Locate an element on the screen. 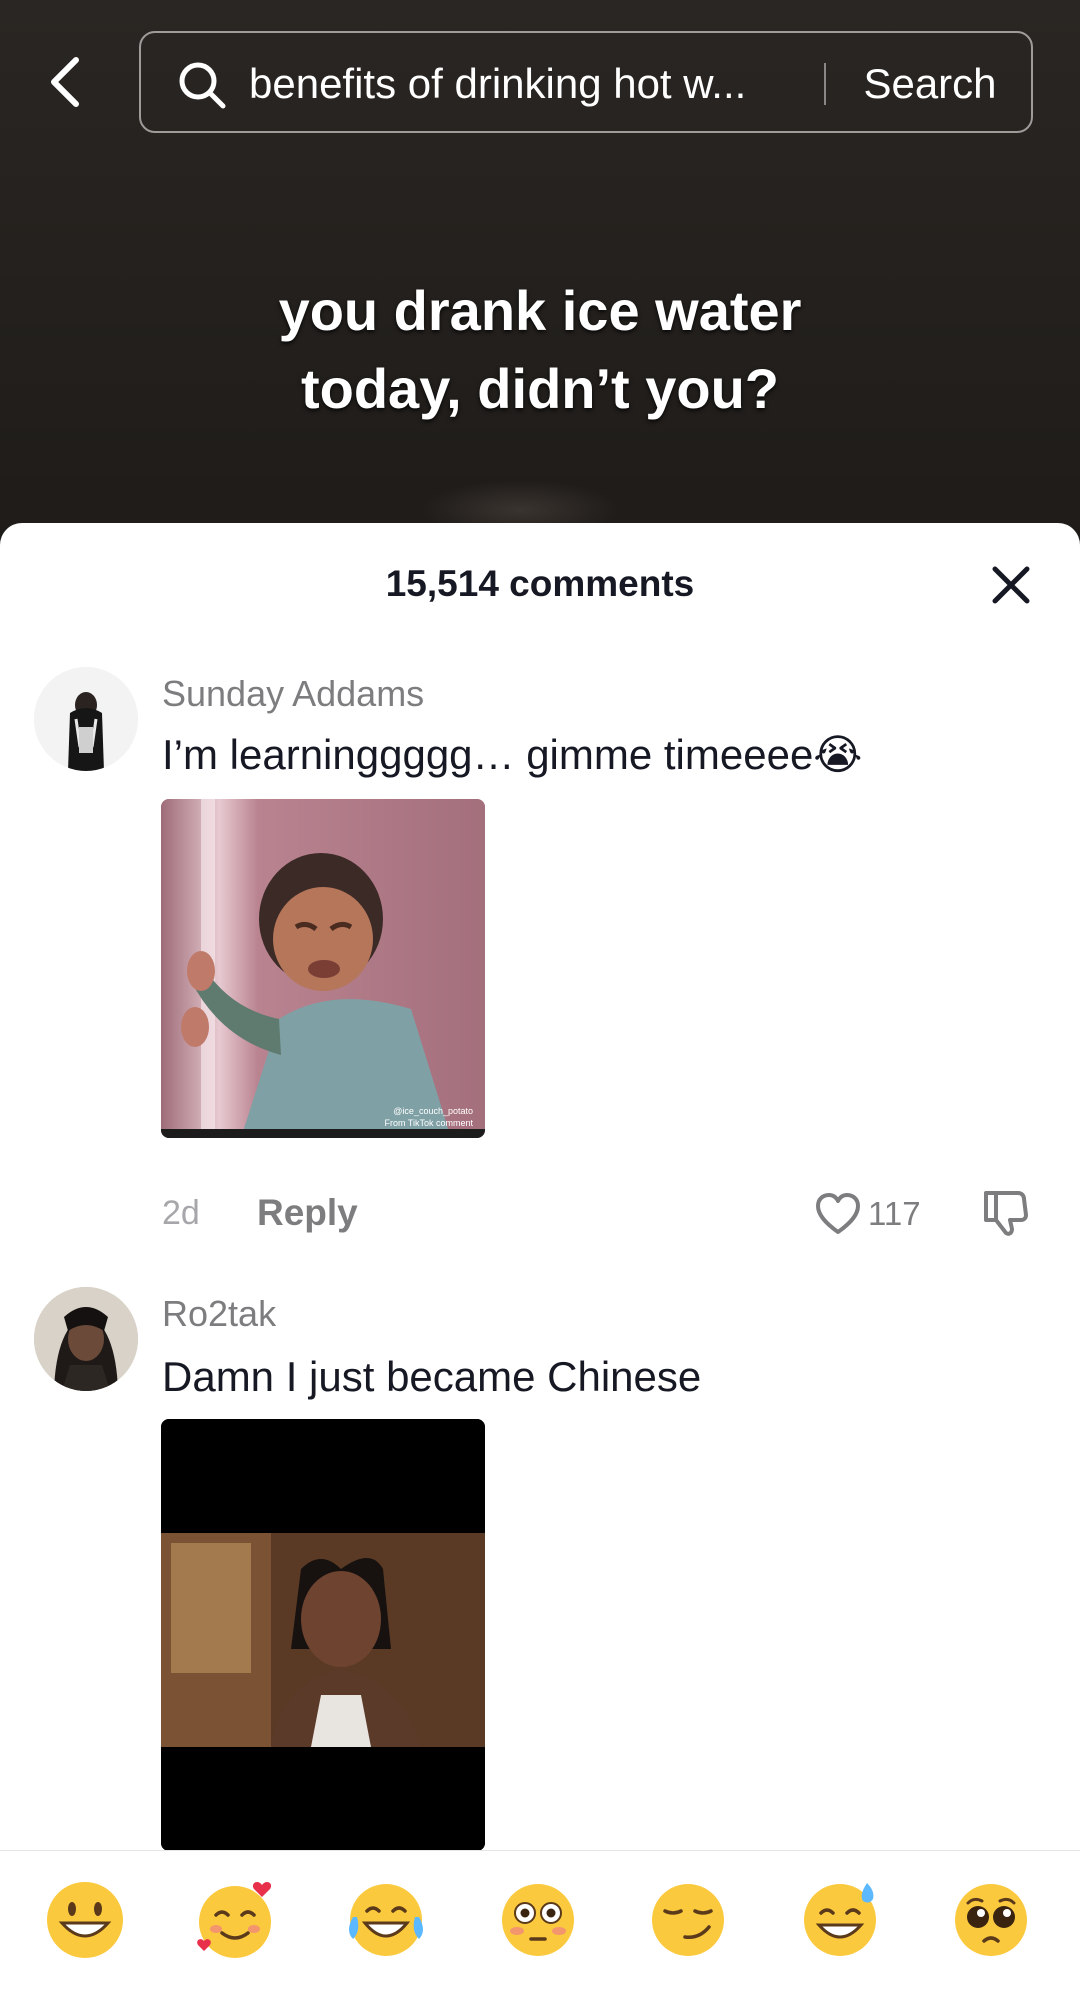  close-button is located at coordinates (1011, 585).